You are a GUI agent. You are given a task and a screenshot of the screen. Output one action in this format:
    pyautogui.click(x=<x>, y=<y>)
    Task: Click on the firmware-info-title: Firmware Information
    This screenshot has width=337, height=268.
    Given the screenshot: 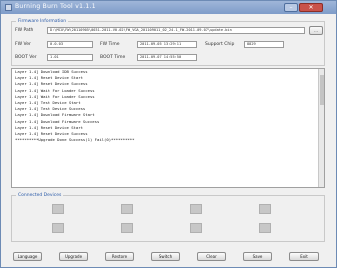 What is the action you would take?
    pyautogui.click(x=42, y=21)
    